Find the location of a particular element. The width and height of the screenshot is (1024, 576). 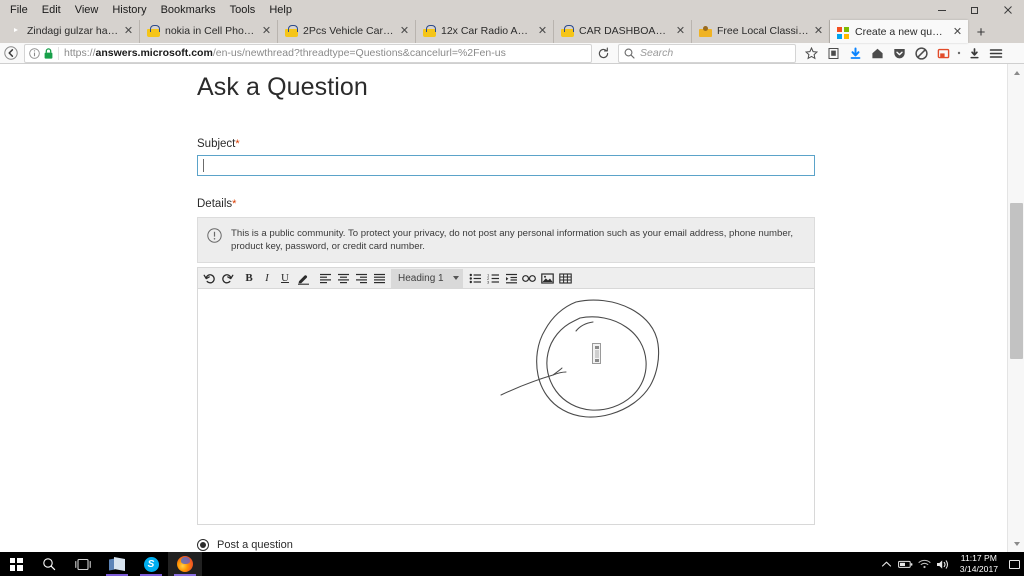

heading-style-dropdown: Heading 1 is located at coordinates (427, 278).